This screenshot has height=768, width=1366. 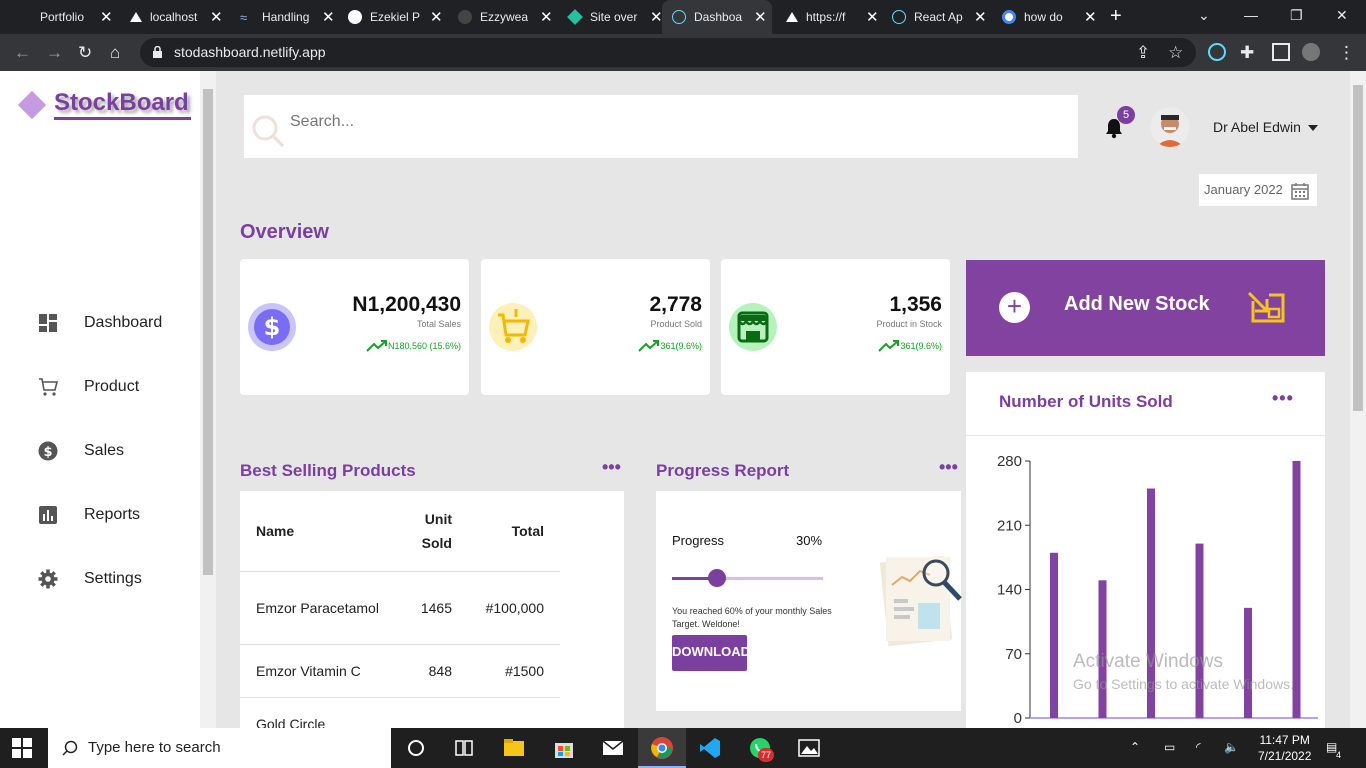 What do you see at coordinates (100, 323) in the screenshot?
I see `sidebar-item-dashboard: Dashboard` at bounding box center [100, 323].